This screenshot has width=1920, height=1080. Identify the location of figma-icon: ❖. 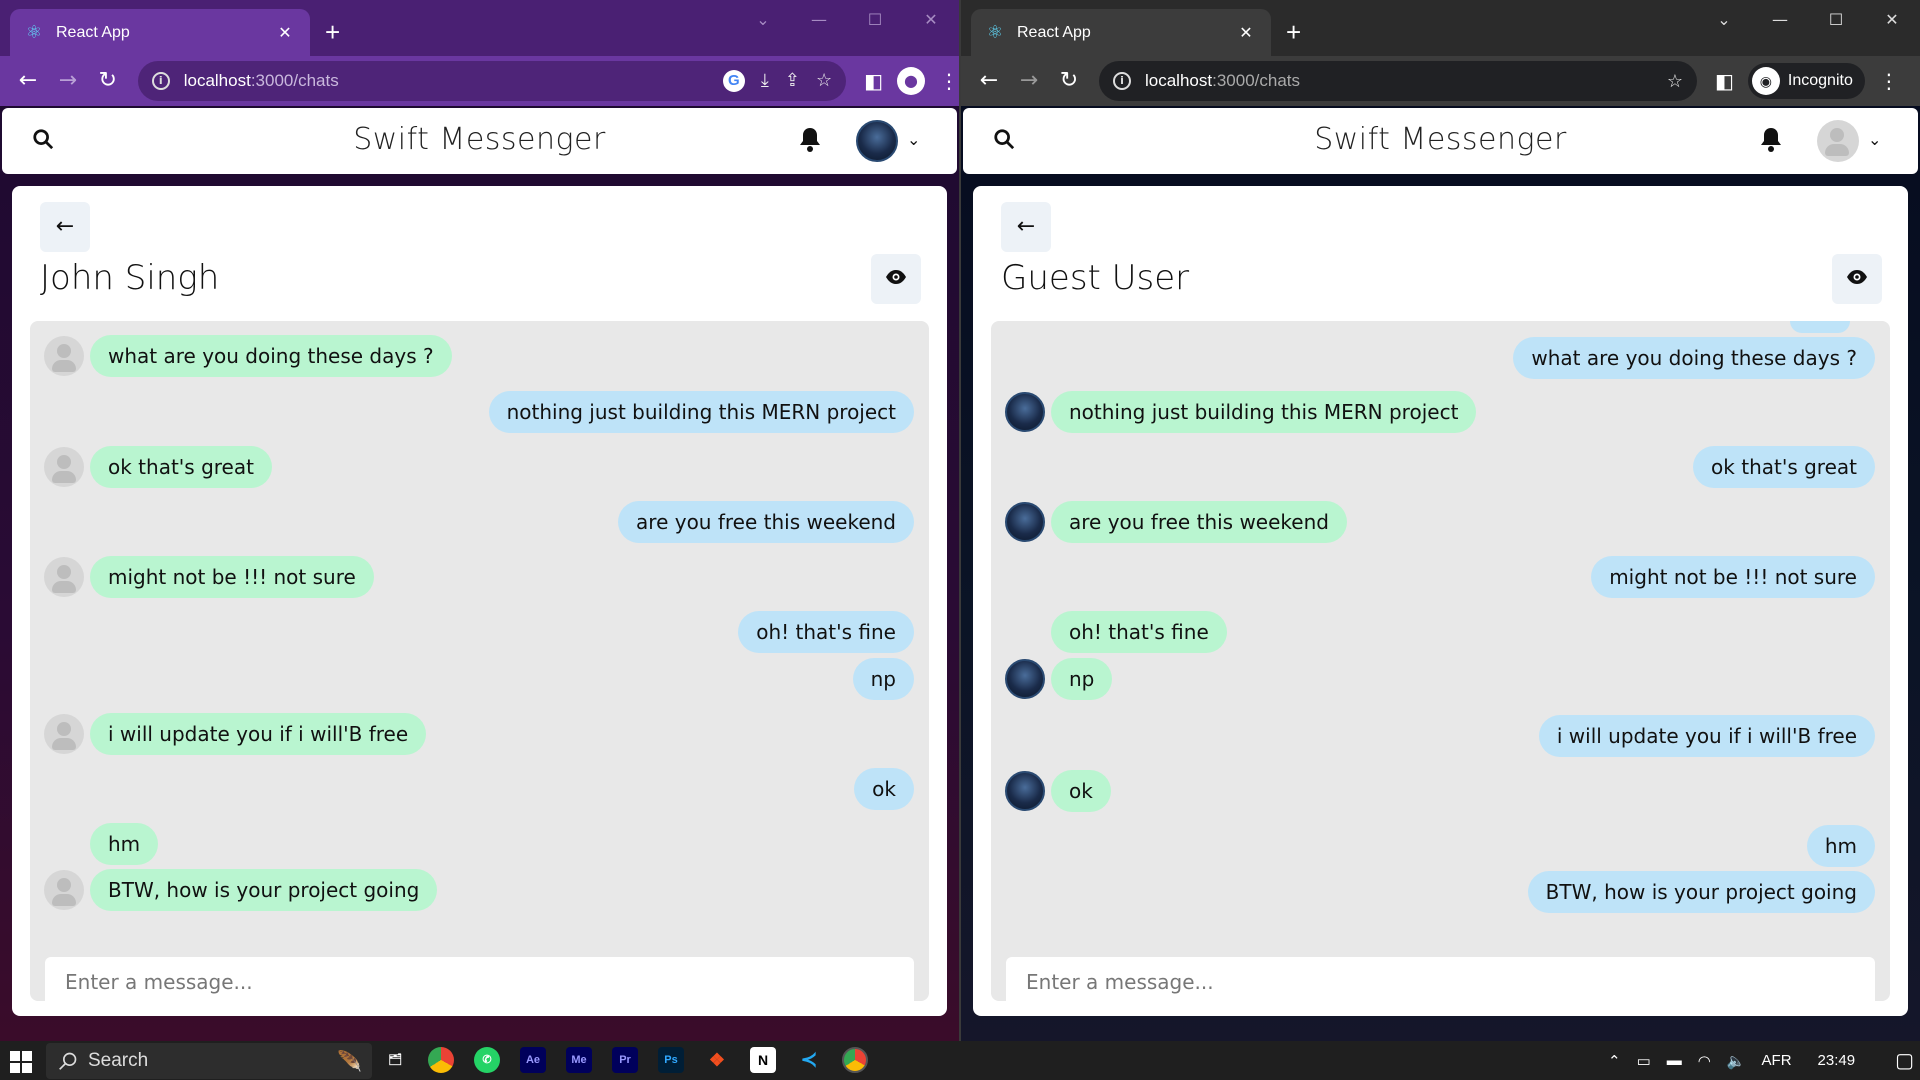
(717, 1060).